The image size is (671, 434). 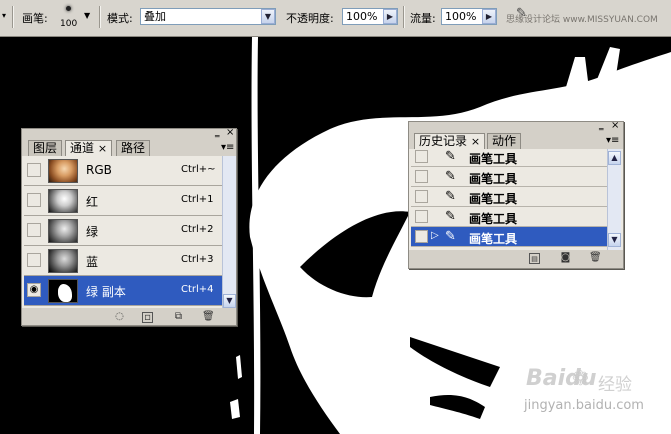 I want to click on brush-size-value: 100, so click(x=69, y=24).